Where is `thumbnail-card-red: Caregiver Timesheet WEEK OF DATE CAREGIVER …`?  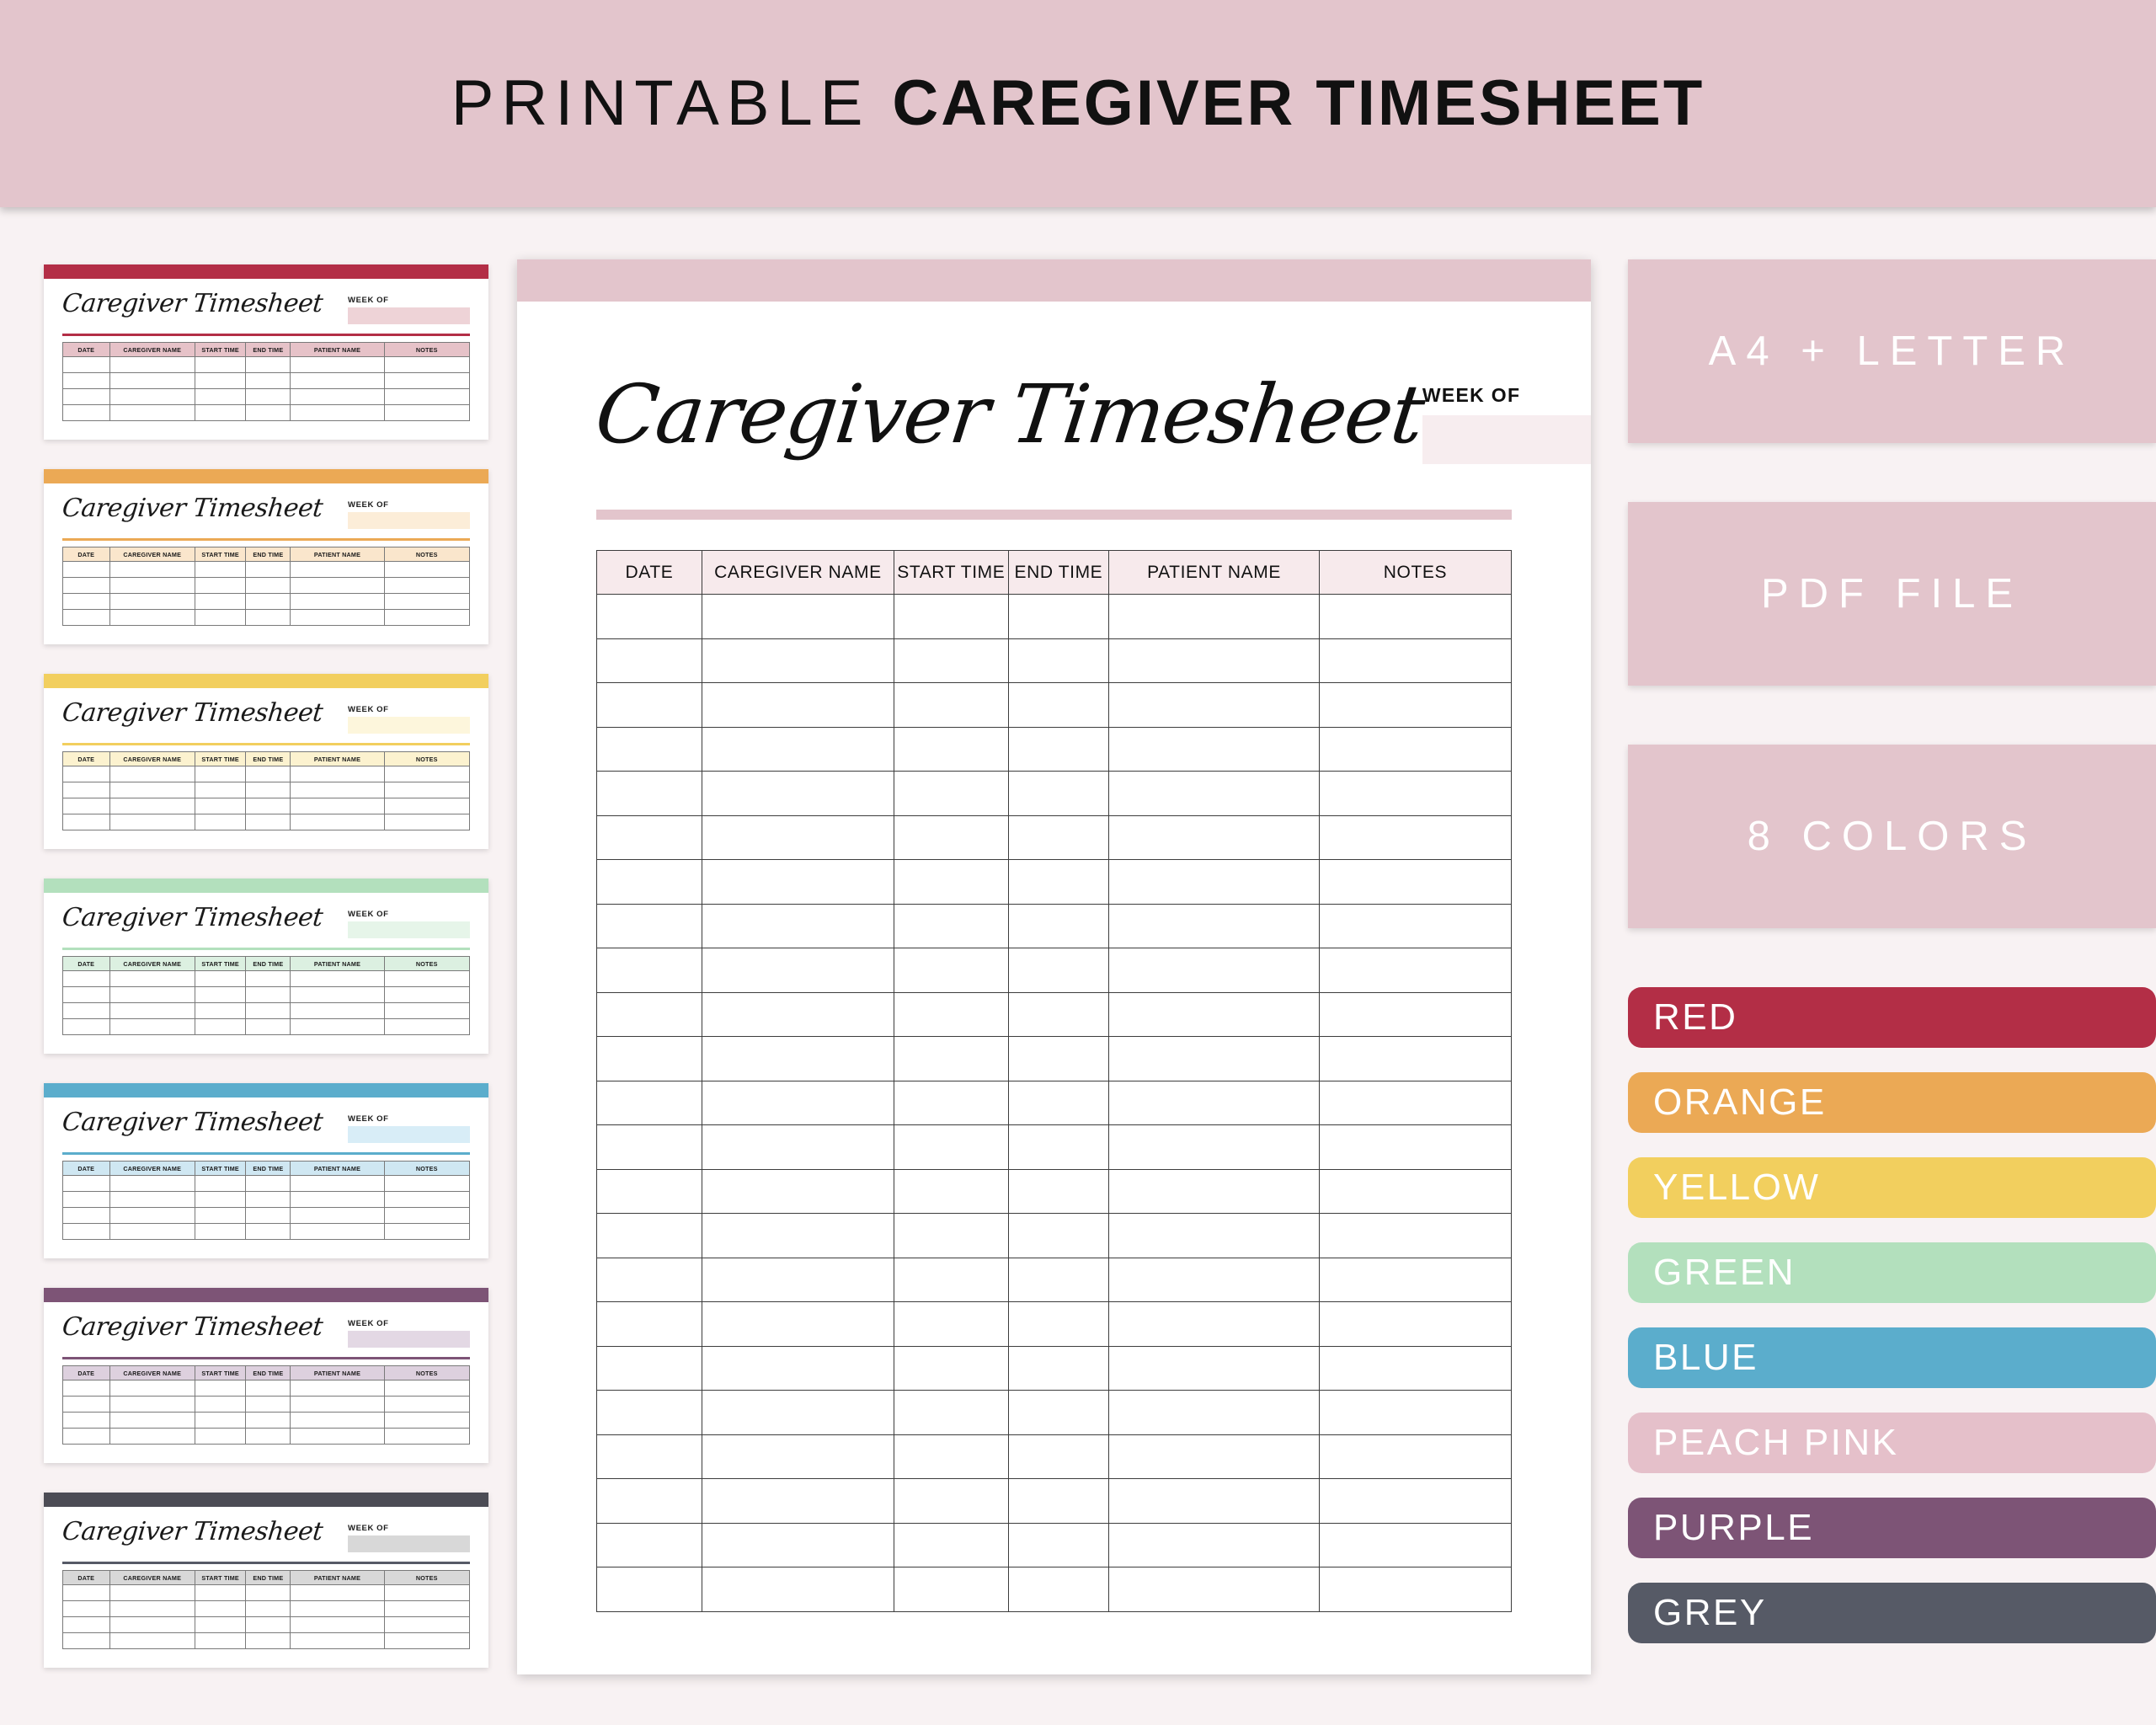 thumbnail-card-red: Caregiver Timesheet WEEK OF DATE CAREGIVER … is located at coordinates (266, 352).